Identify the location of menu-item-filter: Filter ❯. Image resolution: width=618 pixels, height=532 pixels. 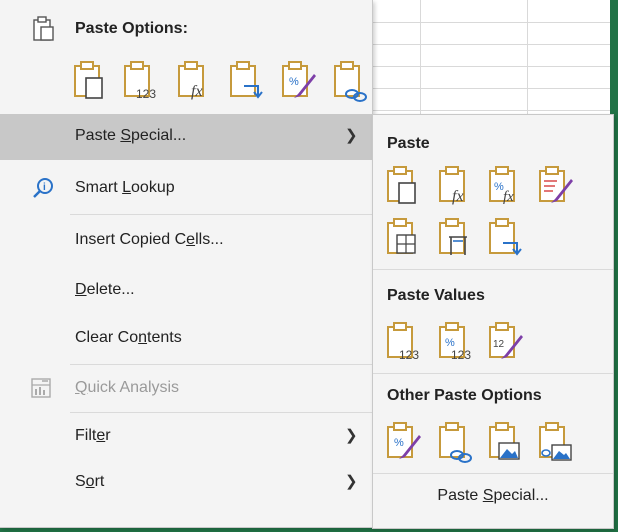
(186, 437).